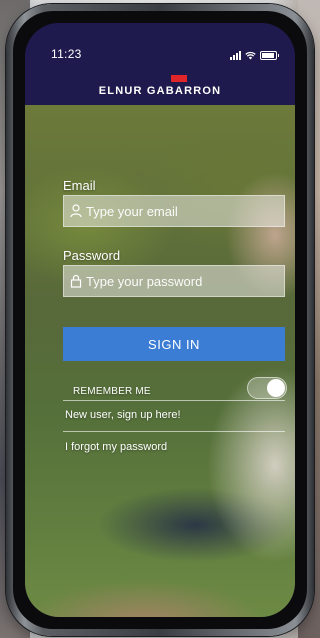 The image size is (320, 638). I want to click on signal-icon, so click(235, 55).